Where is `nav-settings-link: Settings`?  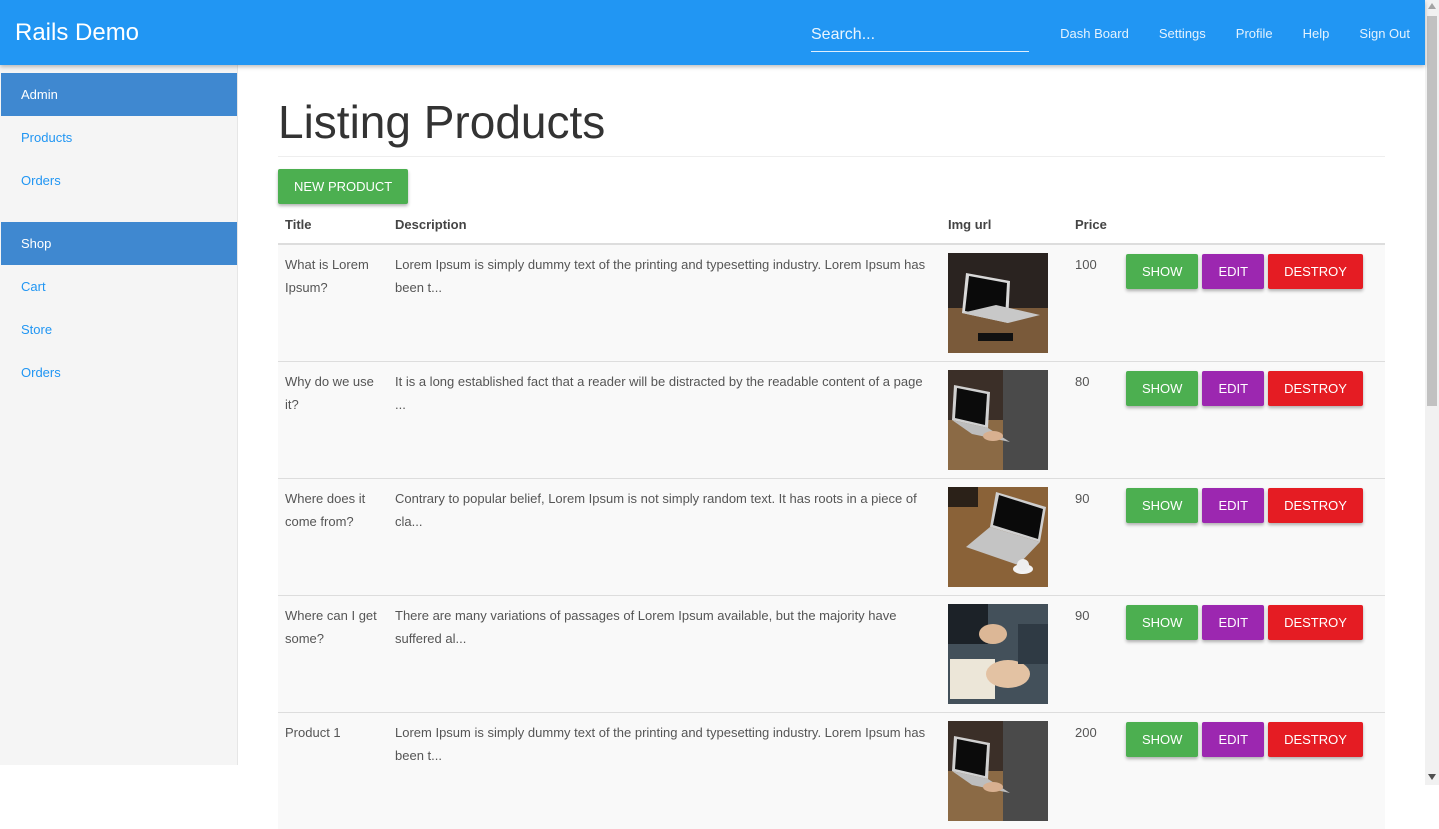
nav-settings-link: Settings is located at coordinates (1182, 33).